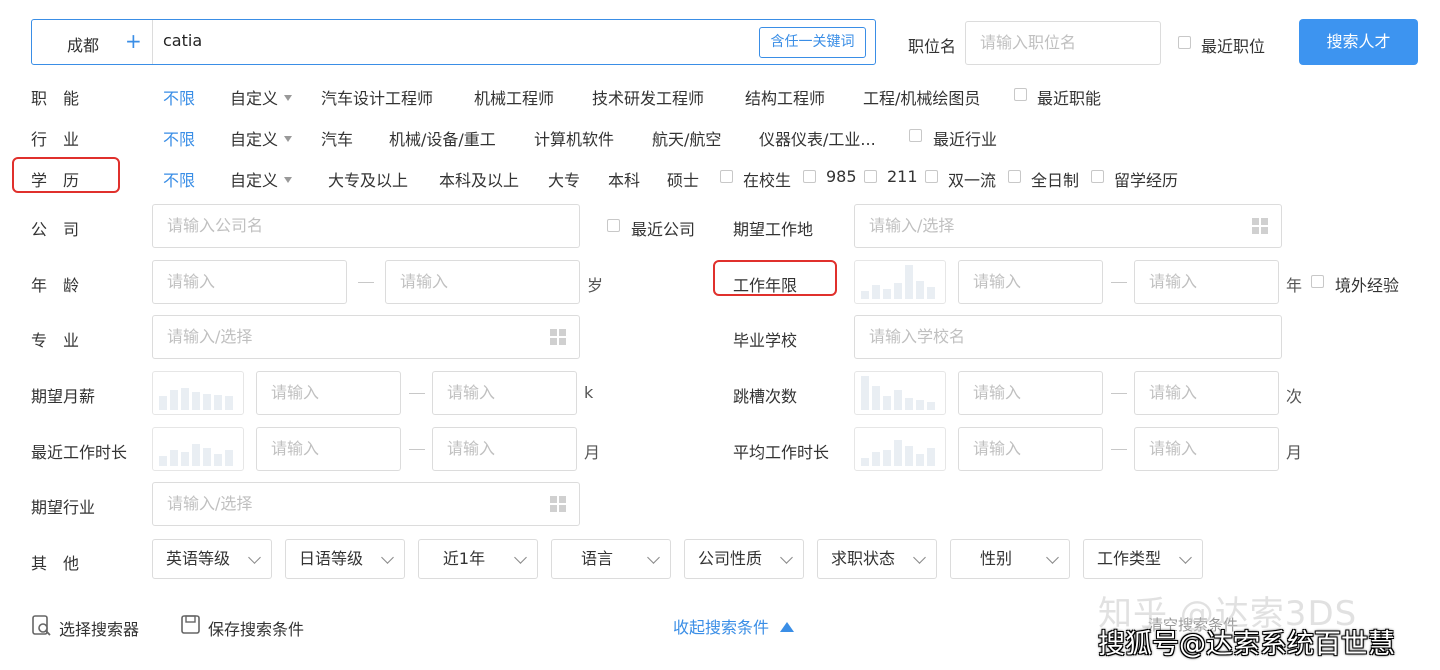  Describe the element at coordinates (773, 229) in the screenshot. I see `expect-location-label: 期望工作地` at that location.